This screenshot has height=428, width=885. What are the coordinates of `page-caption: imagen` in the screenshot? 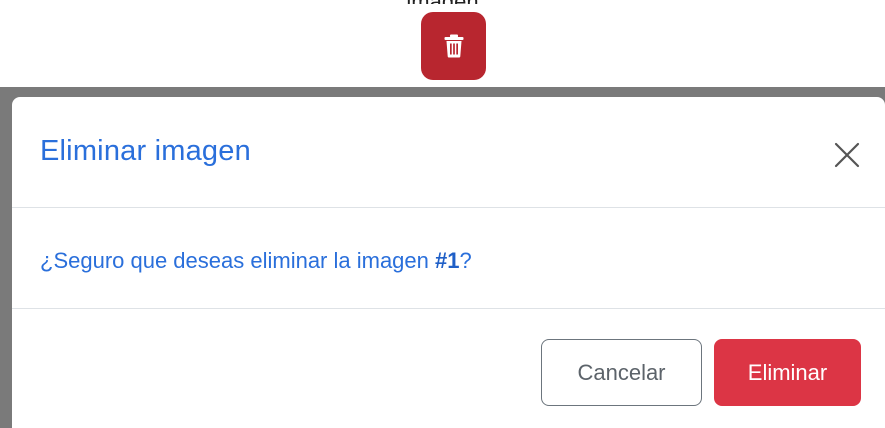 It's located at (442, 2).